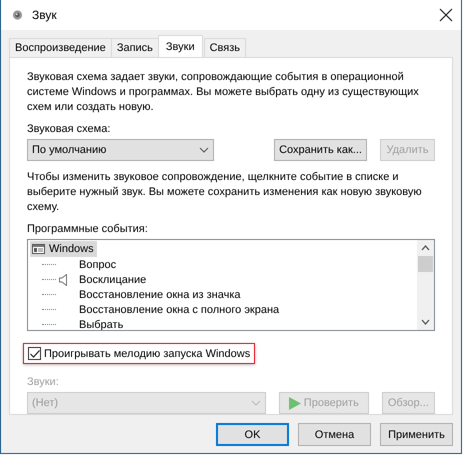 This screenshot has height=455, width=472. What do you see at coordinates (294, 403) in the screenshot?
I see `play-icon` at bounding box center [294, 403].